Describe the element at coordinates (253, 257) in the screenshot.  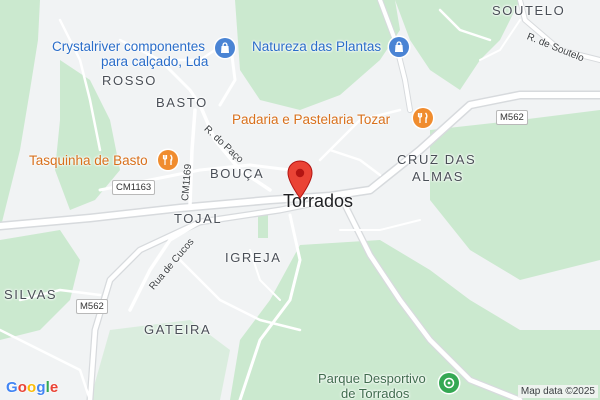
I see `area-label-igreja: IGREJA` at that location.